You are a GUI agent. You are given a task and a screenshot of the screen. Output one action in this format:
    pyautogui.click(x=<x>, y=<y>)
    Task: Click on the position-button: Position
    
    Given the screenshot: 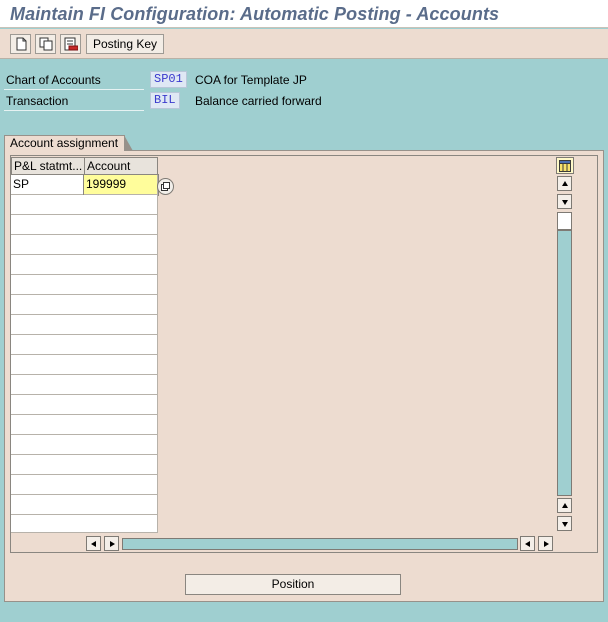 What is the action you would take?
    pyautogui.click(x=293, y=584)
    